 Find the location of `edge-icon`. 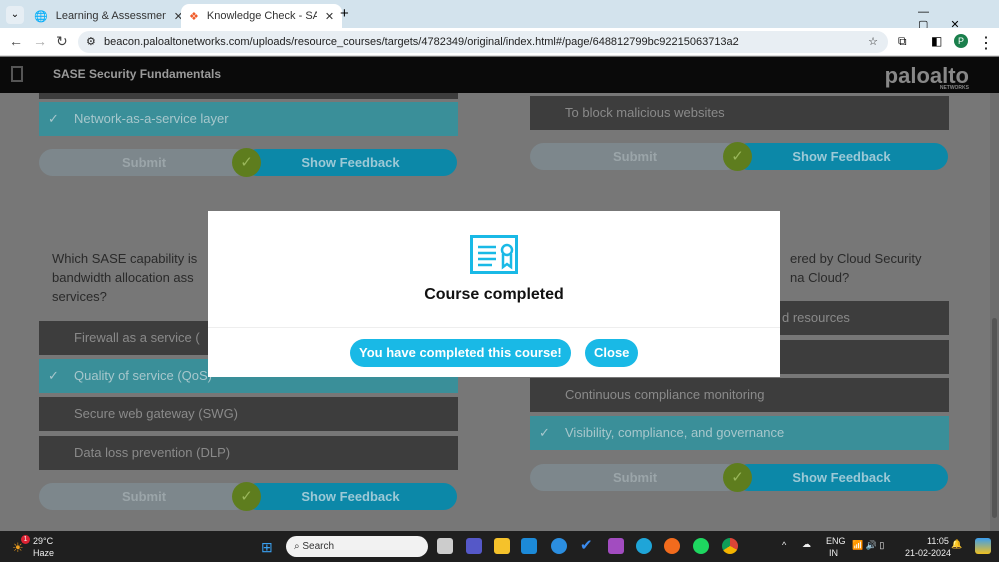

edge-icon is located at coordinates (644, 546).